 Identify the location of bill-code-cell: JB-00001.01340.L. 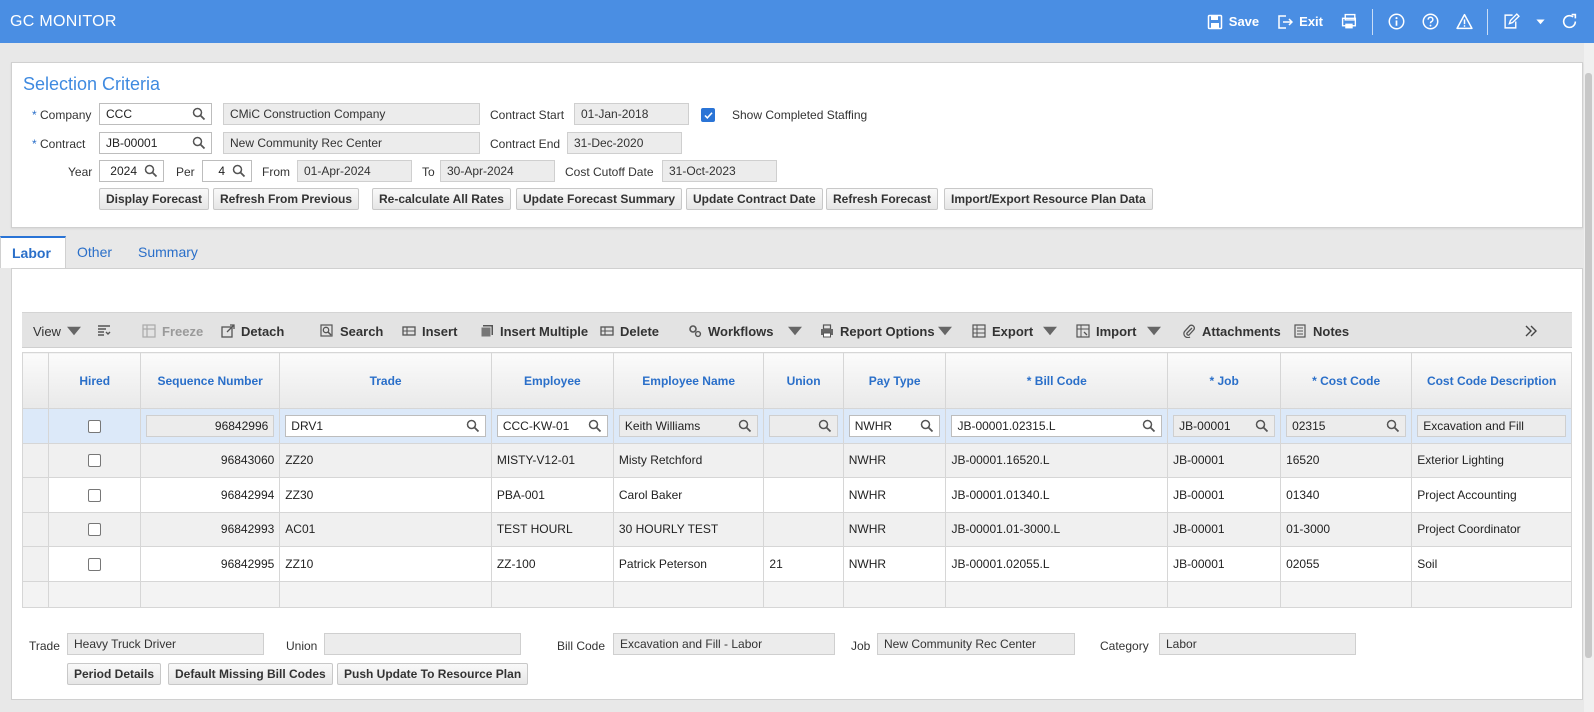
(1057, 495).